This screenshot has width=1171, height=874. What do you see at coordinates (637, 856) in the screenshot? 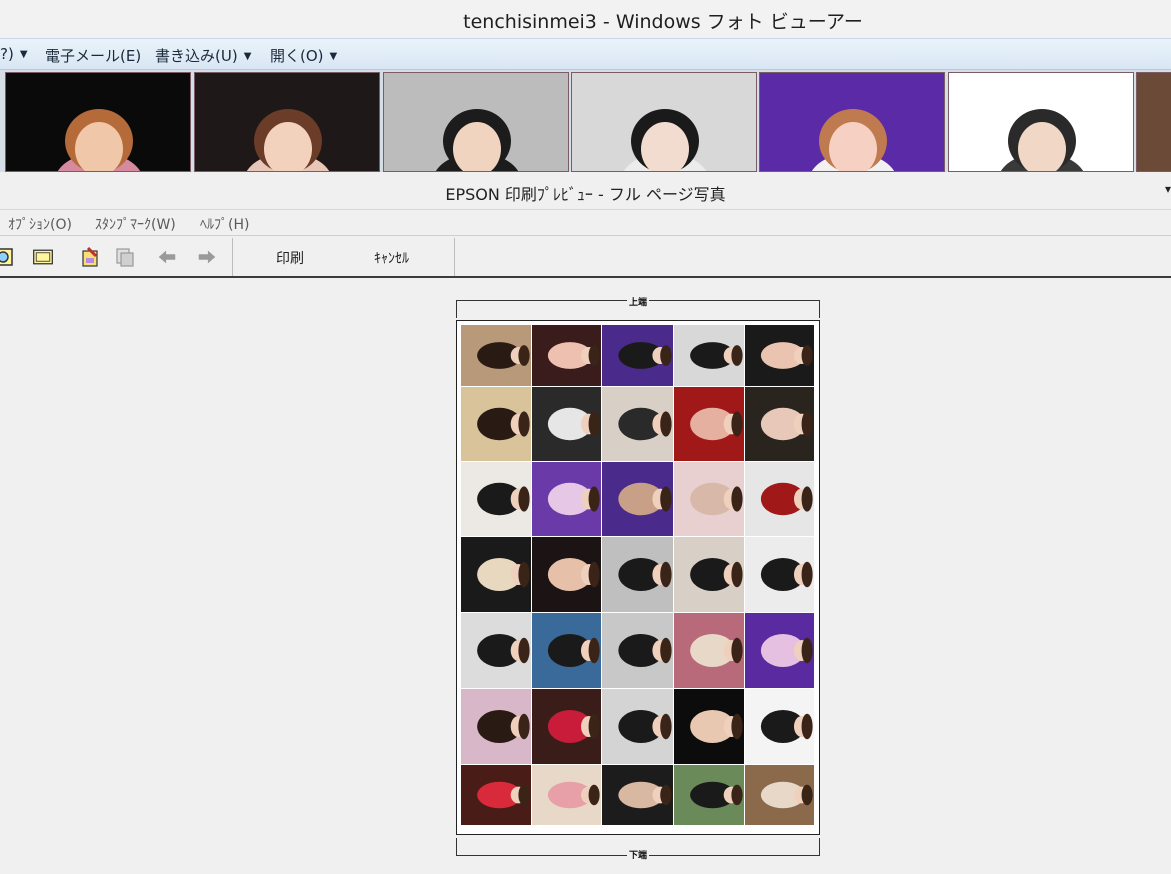
I see `bottom-edge-label: 下端` at bounding box center [637, 856].